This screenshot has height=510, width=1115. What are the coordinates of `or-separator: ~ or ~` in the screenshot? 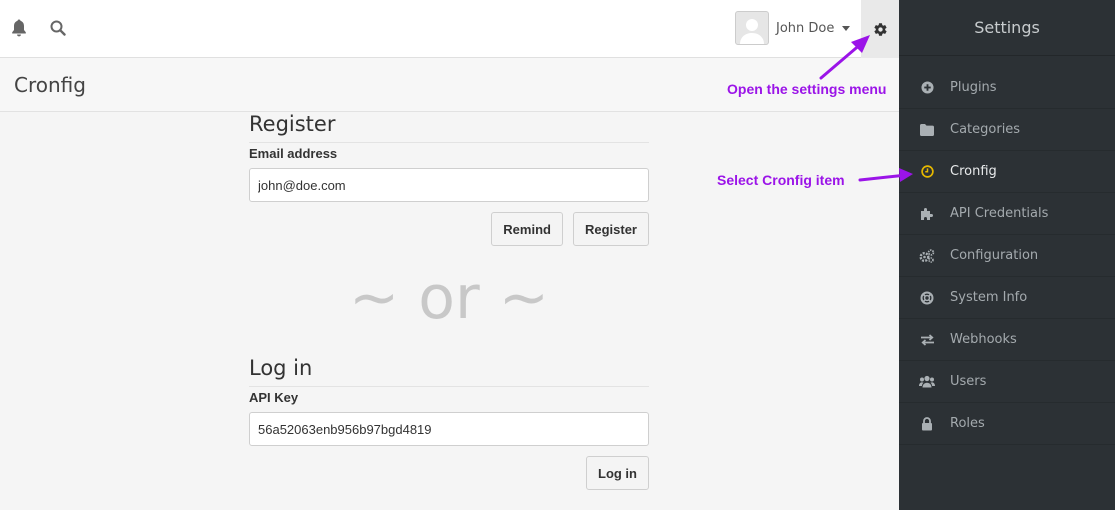 It's located at (449, 298).